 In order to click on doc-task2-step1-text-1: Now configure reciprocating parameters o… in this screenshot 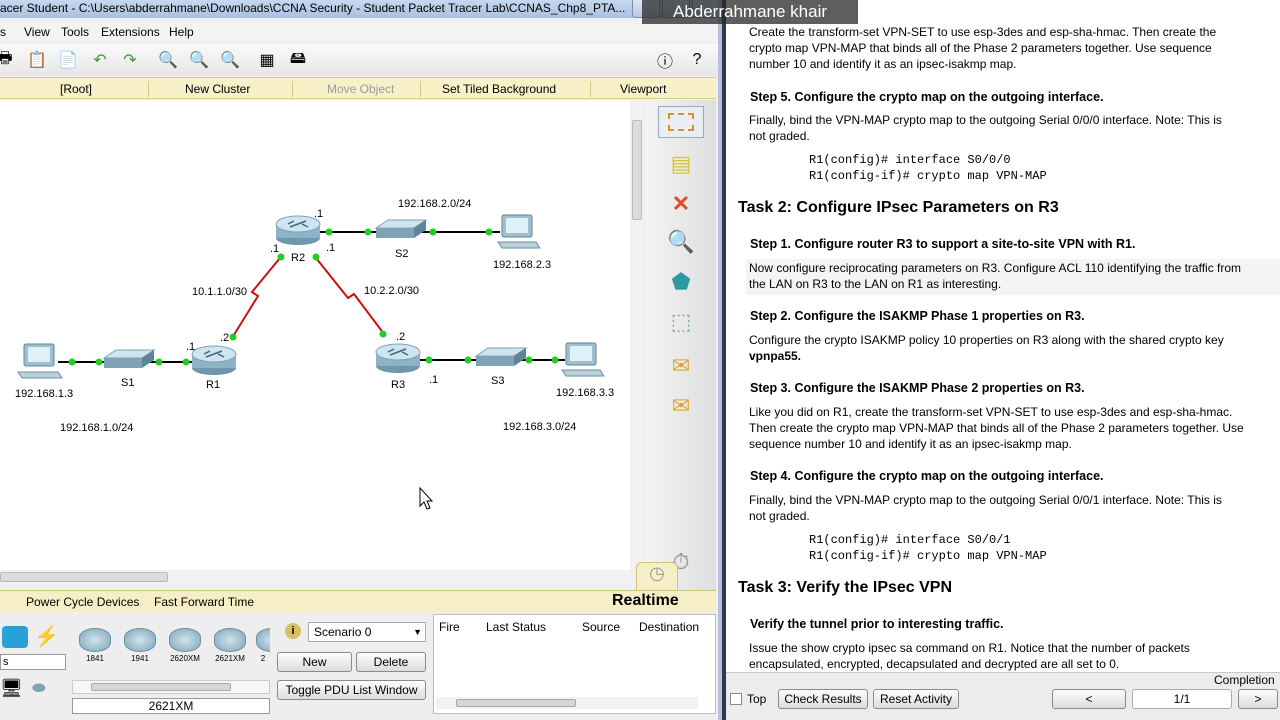, I will do `click(995, 268)`.